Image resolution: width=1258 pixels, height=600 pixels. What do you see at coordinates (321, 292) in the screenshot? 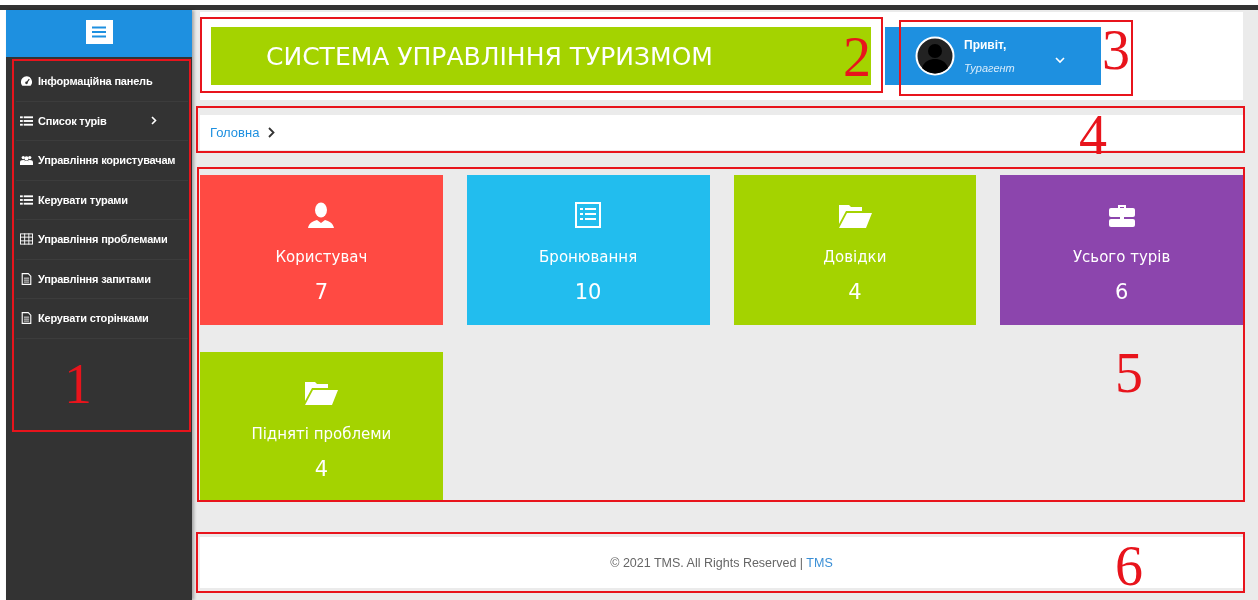
I see `tile-count: 7` at bounding box center [321, 292].